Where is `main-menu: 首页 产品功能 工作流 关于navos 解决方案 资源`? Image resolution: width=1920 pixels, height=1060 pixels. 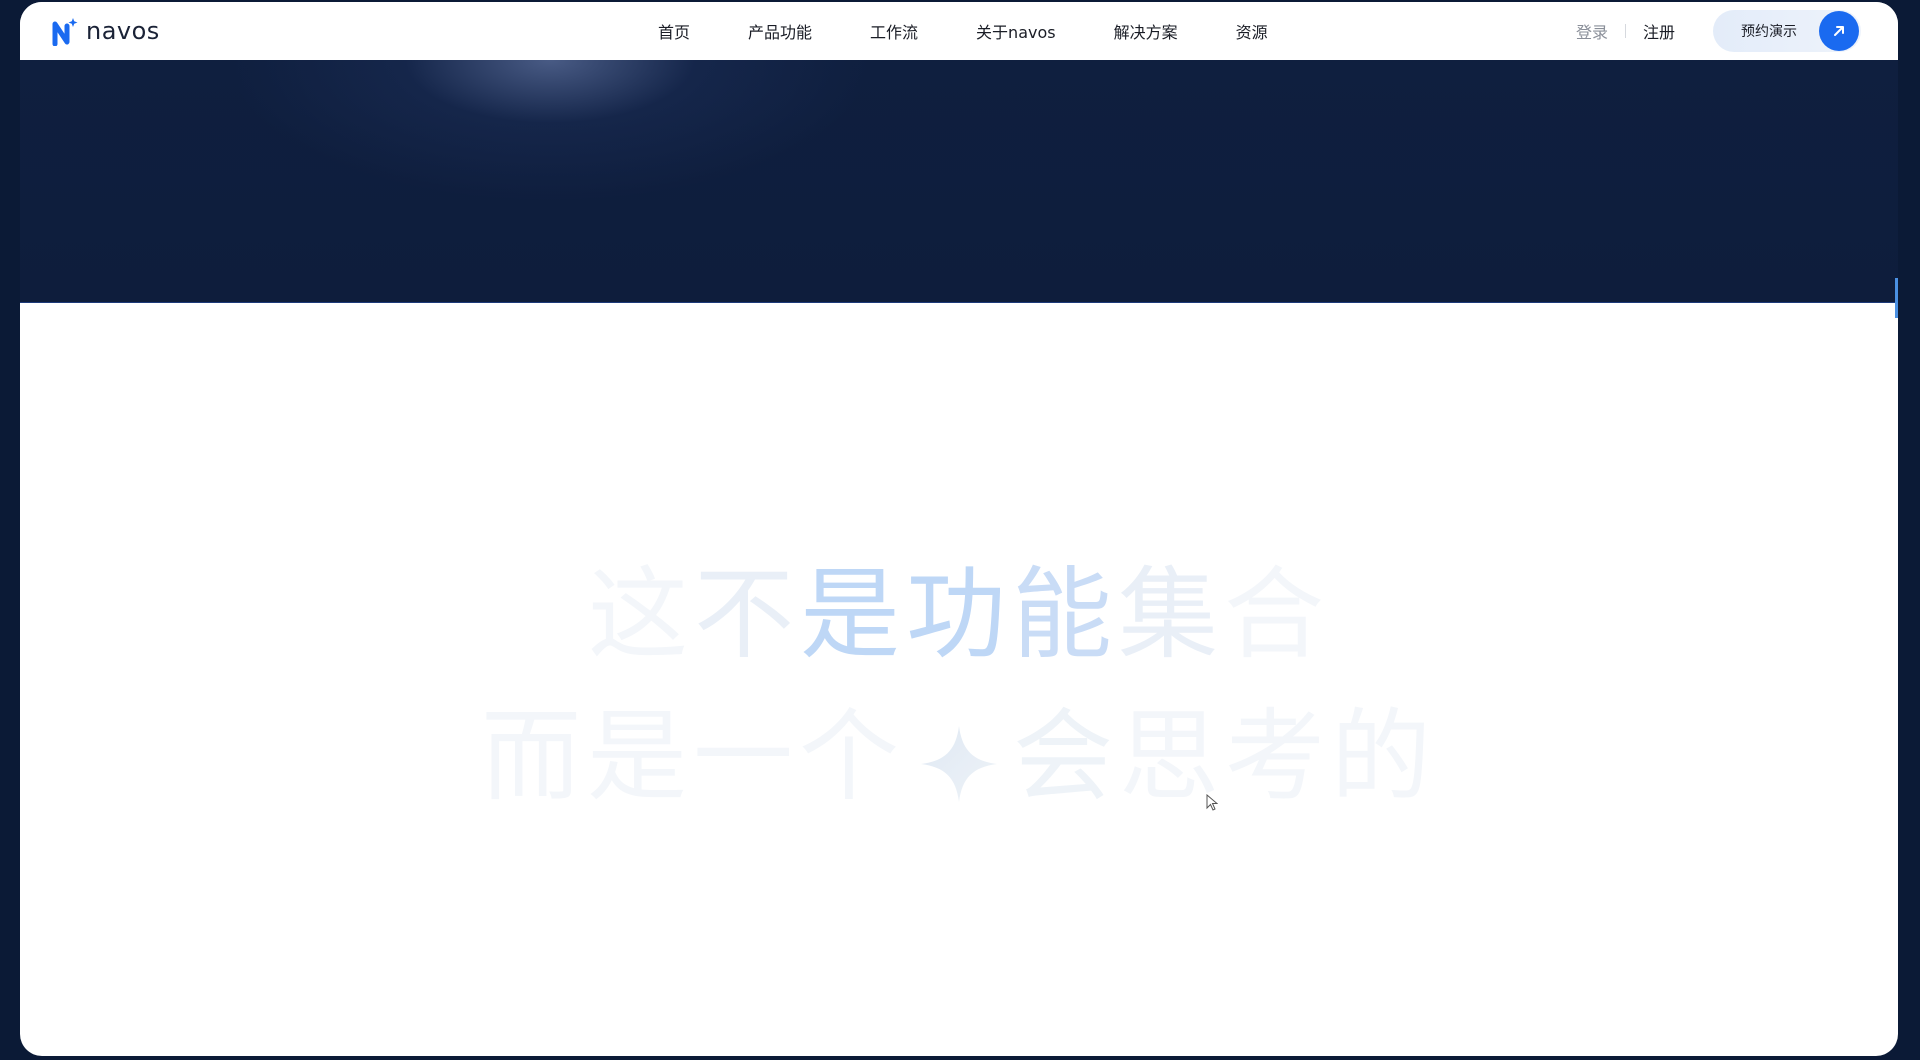 main-menu: 首页 产品功能 工作流 关于navos 解决方案 资源 is located at coordinates (992, 31).